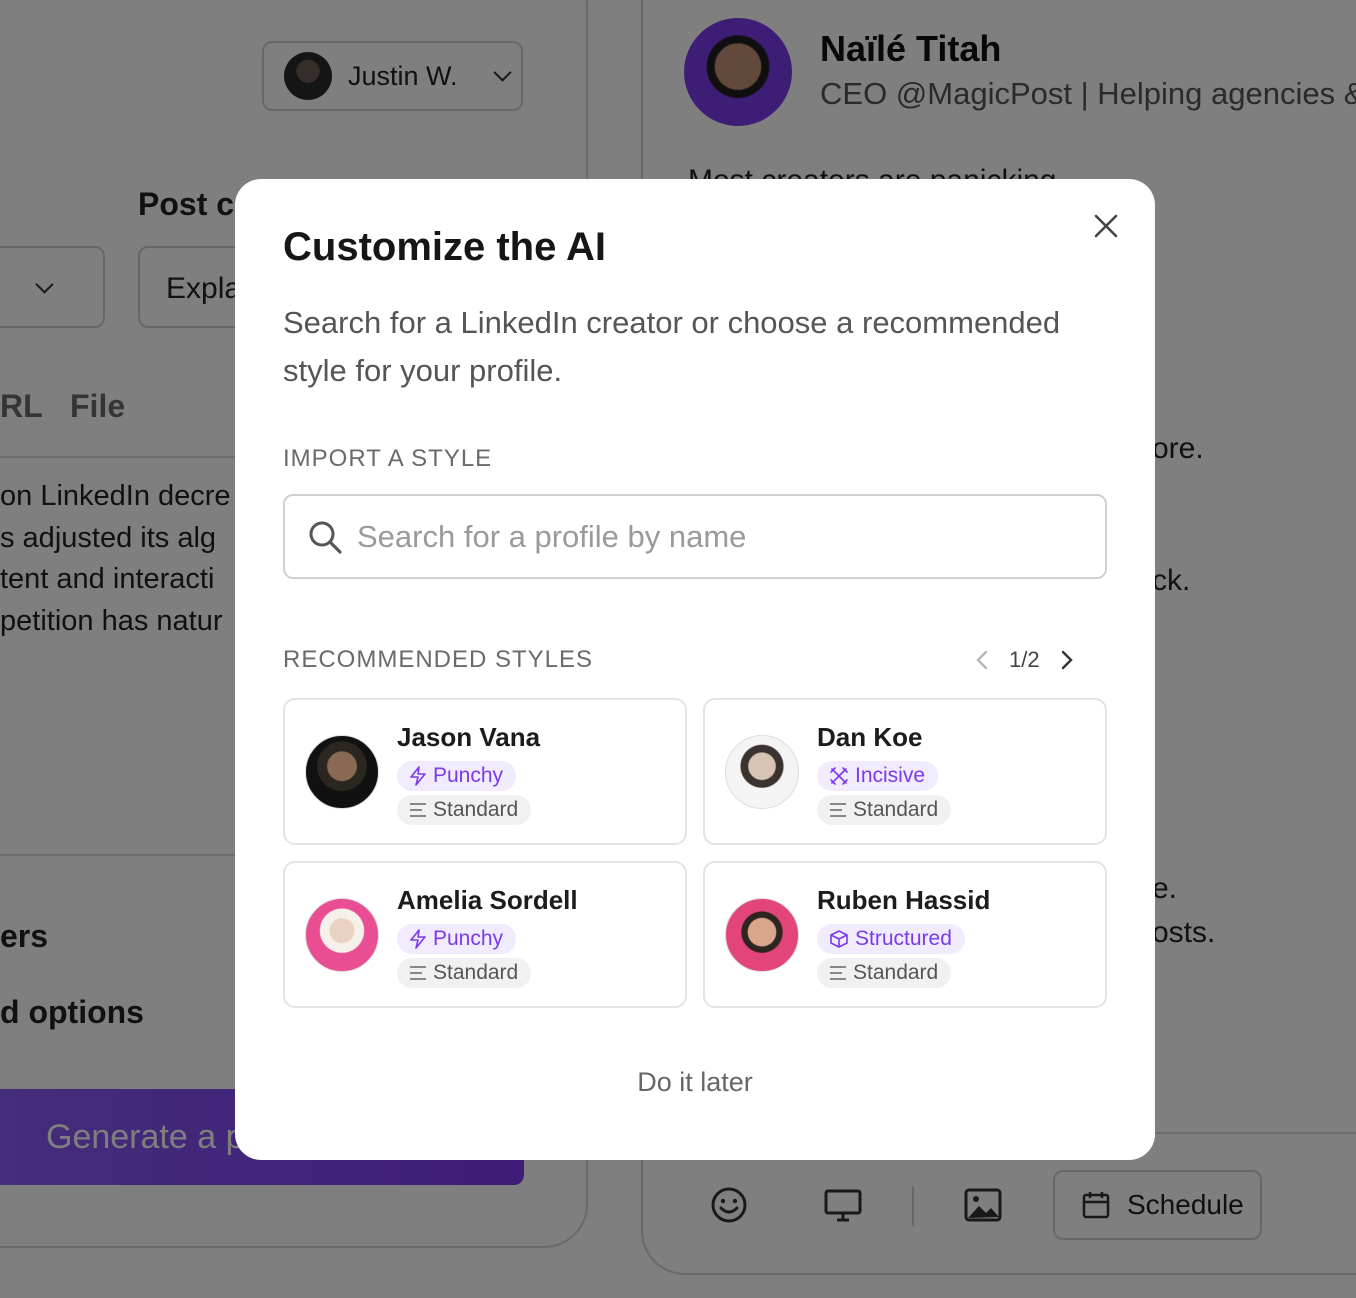 This screenshot has width=1356, height=1298. I want to click on recommended-styles-label: RECOMMENDED STYLES, so click(438, 659).